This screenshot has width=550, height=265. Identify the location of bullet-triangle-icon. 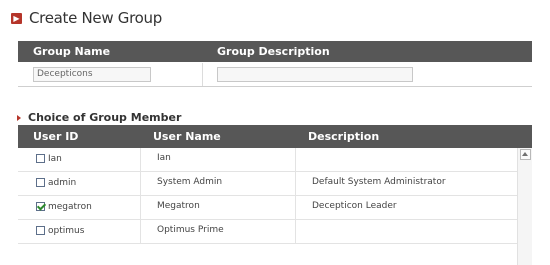
(19, 117).